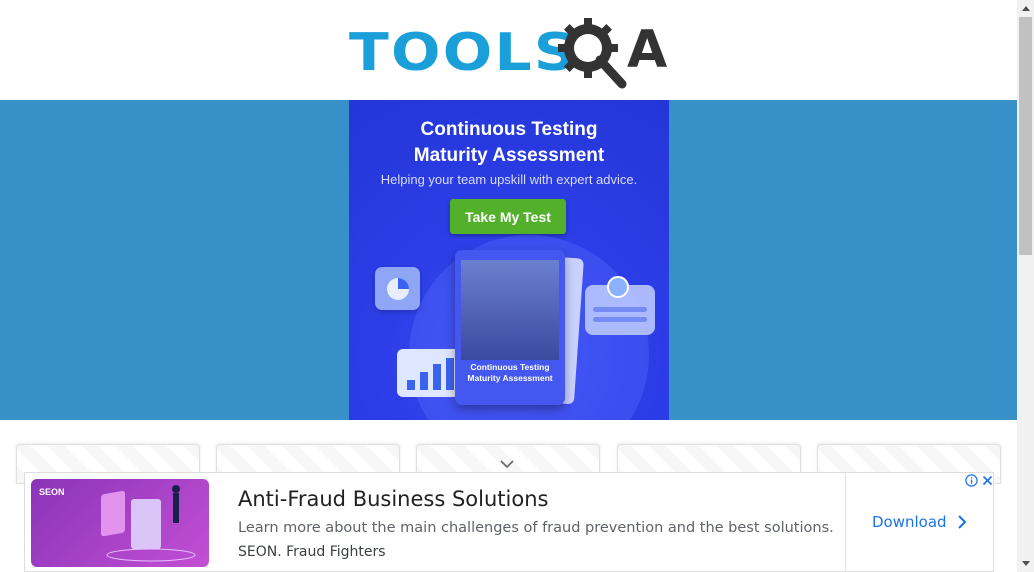  I want to click on avatar-icon, so click(618, 287).